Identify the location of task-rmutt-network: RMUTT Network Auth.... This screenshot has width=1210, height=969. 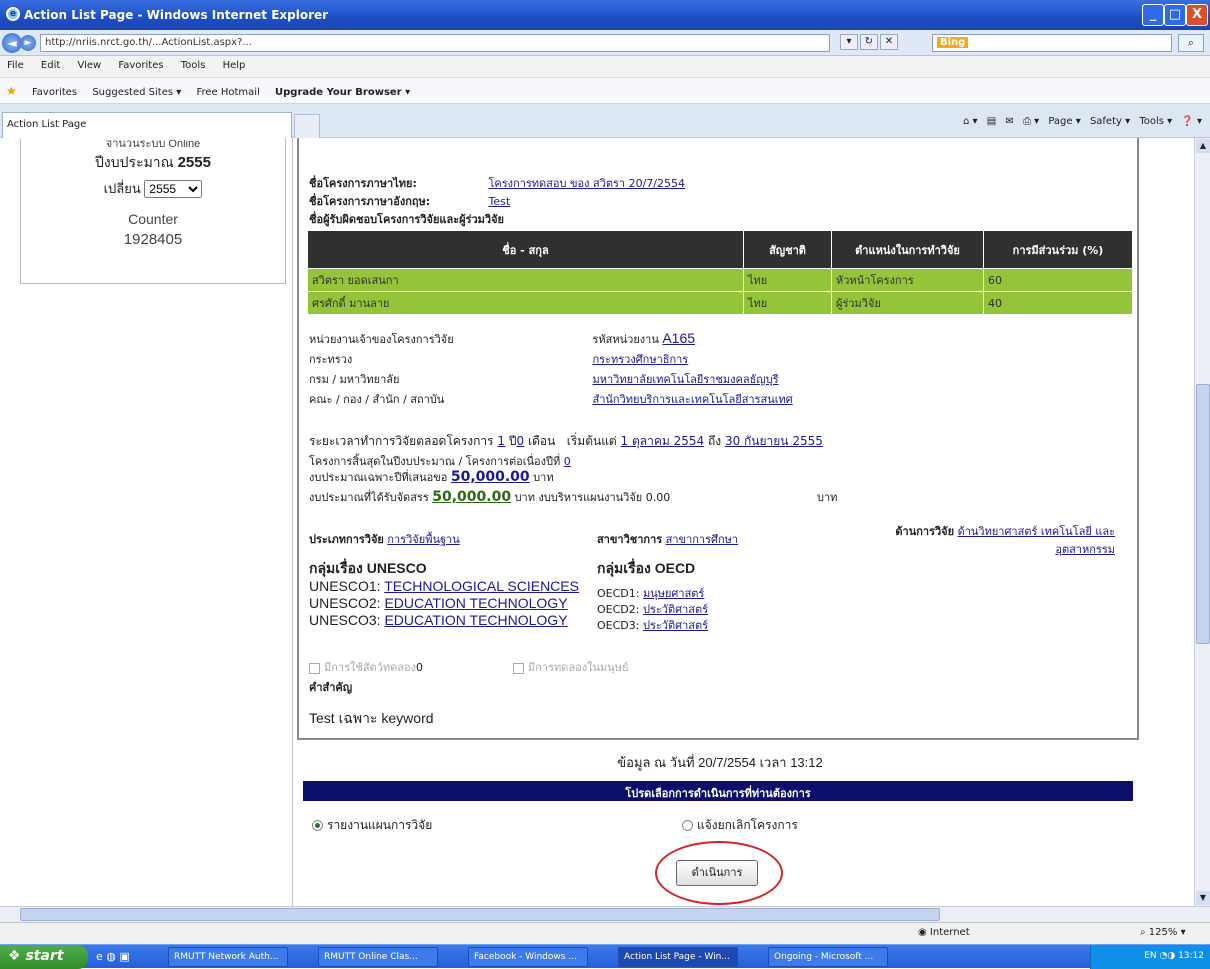
(228, 957).